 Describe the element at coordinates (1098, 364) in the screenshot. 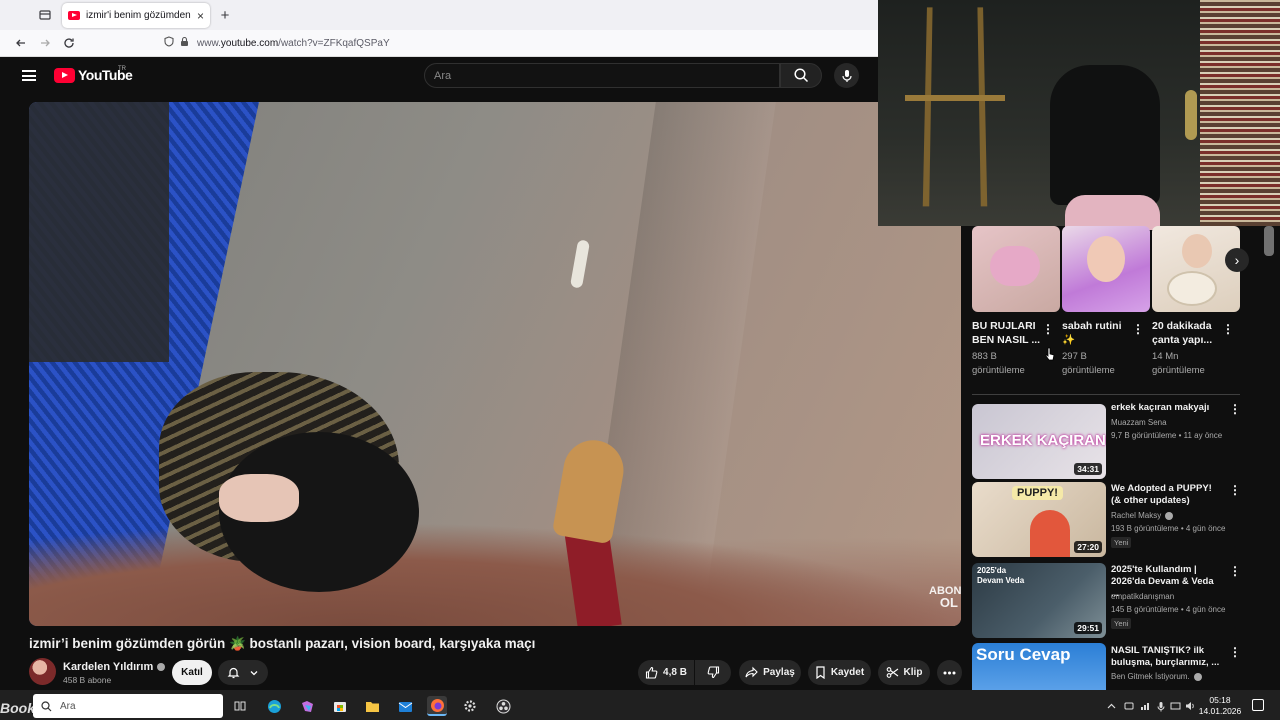

I see `shelf-video-meta: 297 B görüntüleme` at that location.